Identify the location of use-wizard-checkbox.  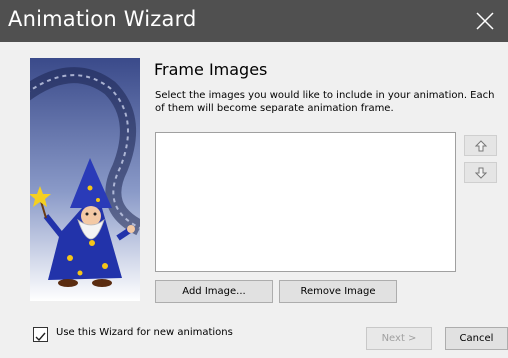
(40, 334).